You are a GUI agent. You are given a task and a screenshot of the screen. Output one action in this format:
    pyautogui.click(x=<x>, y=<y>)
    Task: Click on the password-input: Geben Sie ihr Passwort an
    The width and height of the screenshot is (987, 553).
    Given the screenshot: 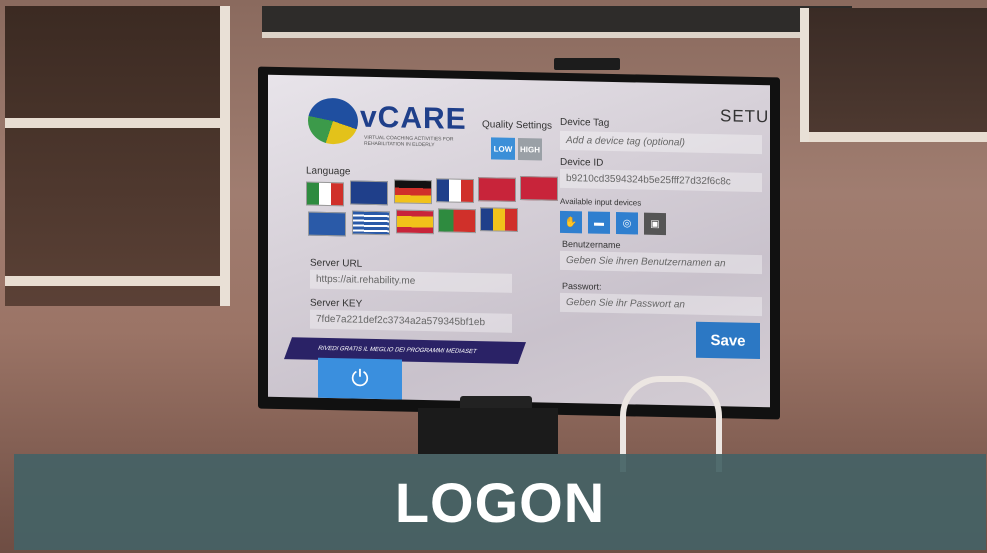 What is the action you would take?
    pyautogui.click(x=661, y=304)
    